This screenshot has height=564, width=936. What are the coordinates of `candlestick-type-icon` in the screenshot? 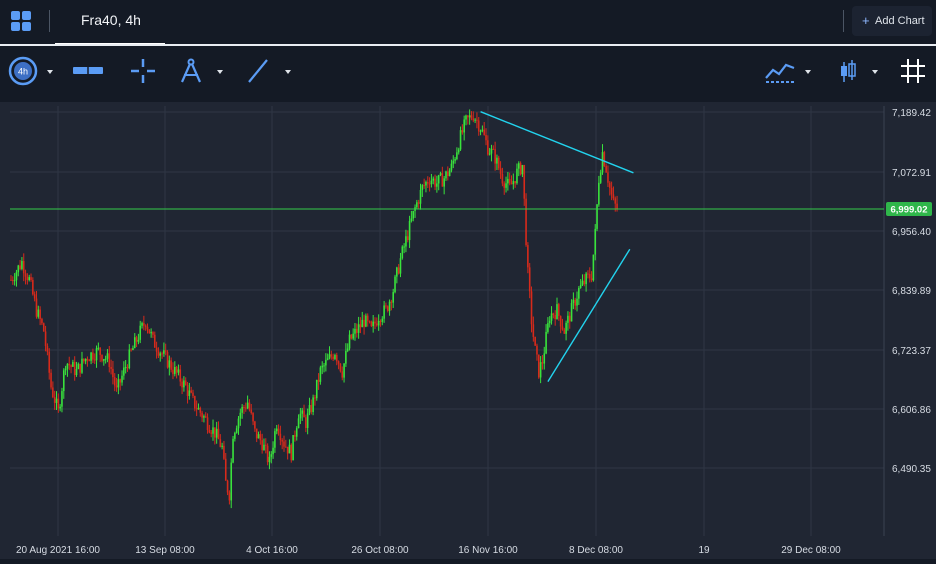 It's located at (848, 71).